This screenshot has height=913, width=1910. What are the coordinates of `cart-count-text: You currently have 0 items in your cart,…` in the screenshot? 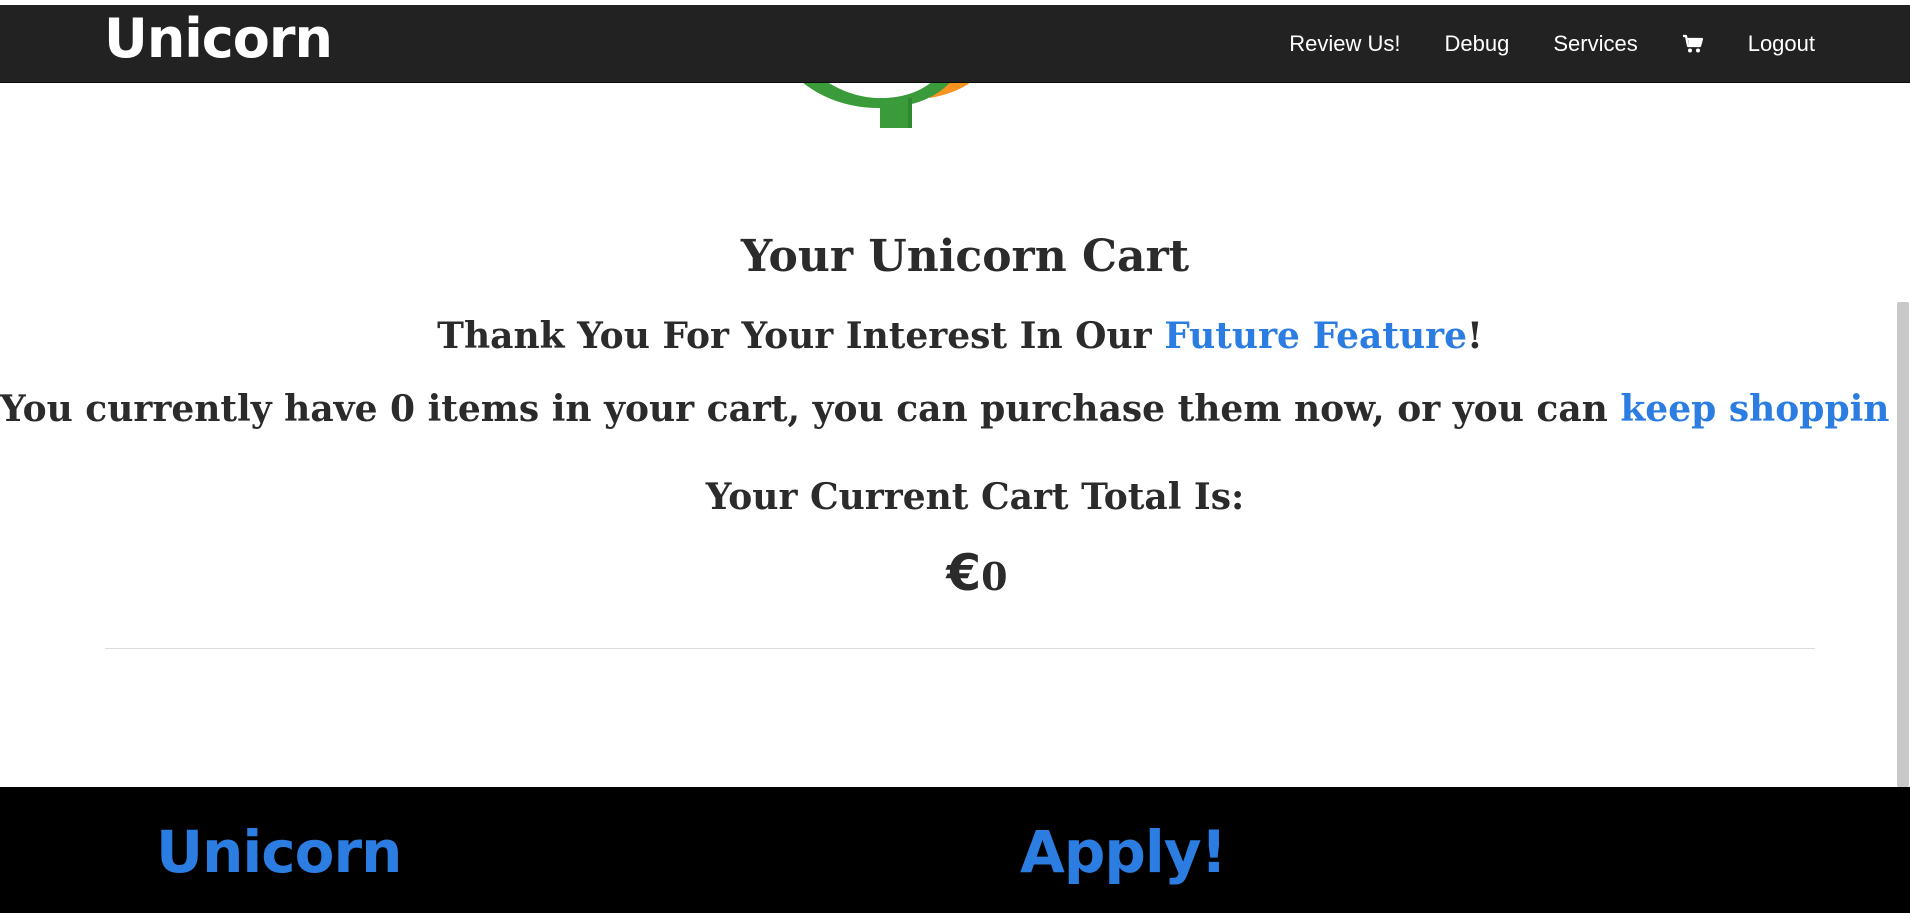 It's located at (810, 409).